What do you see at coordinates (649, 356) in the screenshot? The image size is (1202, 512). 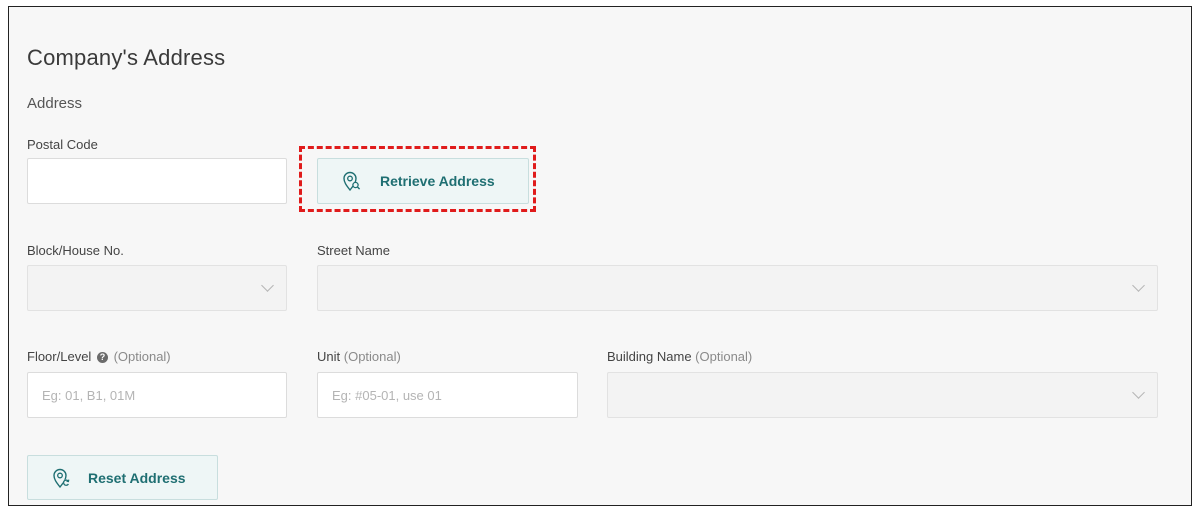 I see `building-label-text: Building Name` at bounding box center [649, 356].